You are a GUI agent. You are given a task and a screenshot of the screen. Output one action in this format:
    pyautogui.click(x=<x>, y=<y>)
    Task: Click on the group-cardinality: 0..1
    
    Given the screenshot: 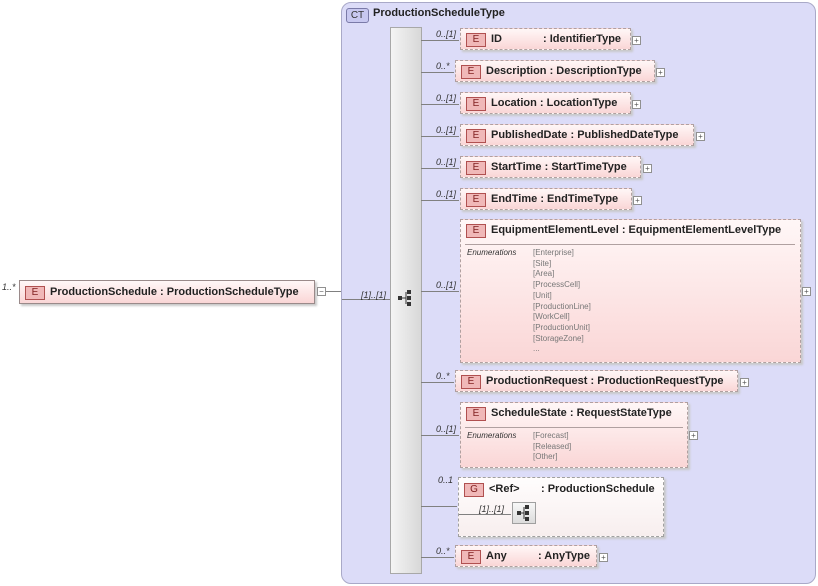 What is the action you would take?
    pyautogui.click(x=446, y=480)
    